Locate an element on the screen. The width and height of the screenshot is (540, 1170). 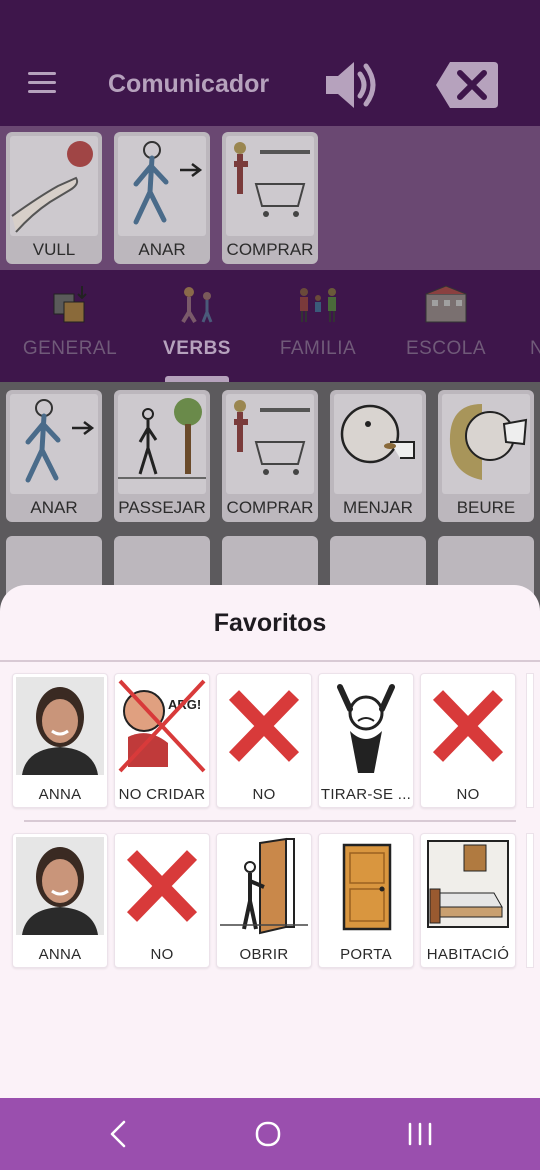
nav-back-icon is located at coordinates (120, 1134).